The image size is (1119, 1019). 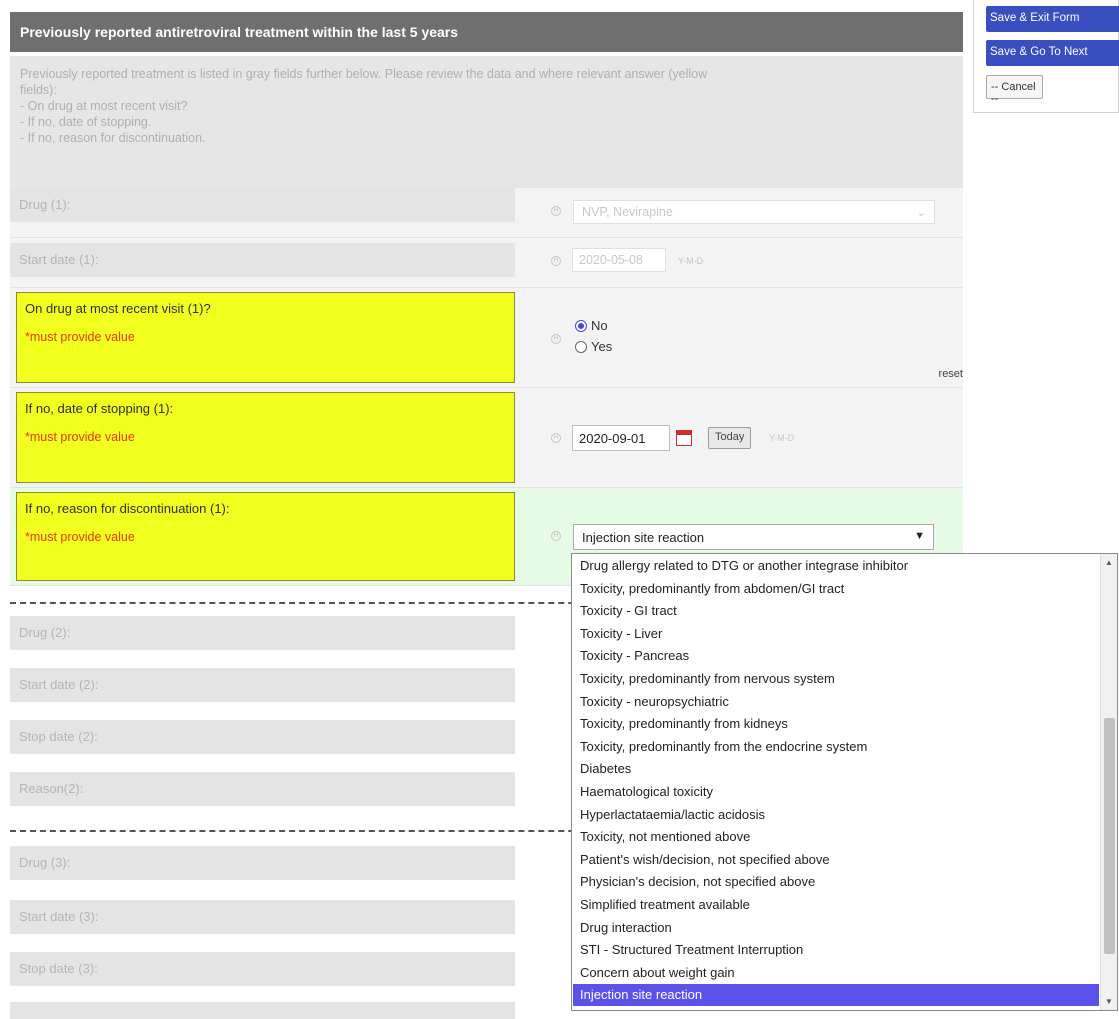 What do you see at coordinates (262, 1010) in the screenshot?
I see `field-label` at bounding box center [262, 1010].